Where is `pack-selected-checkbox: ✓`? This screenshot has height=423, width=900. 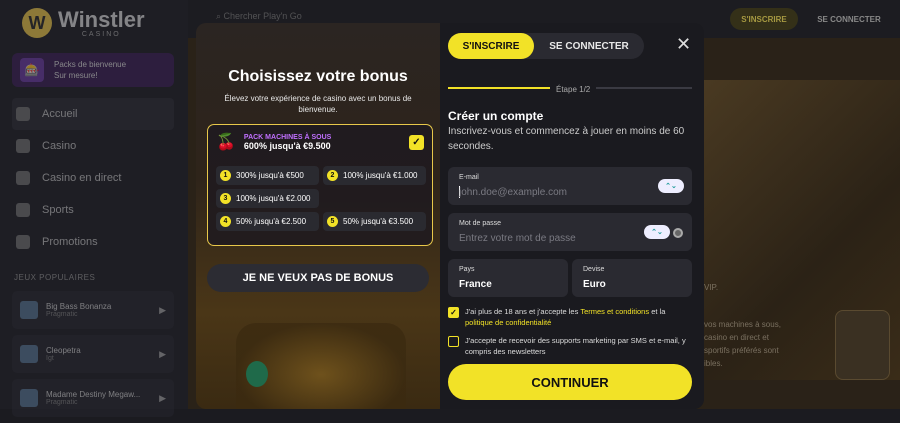 pack-selected-checkbox: ✓ is located at coordinates (416, 142).